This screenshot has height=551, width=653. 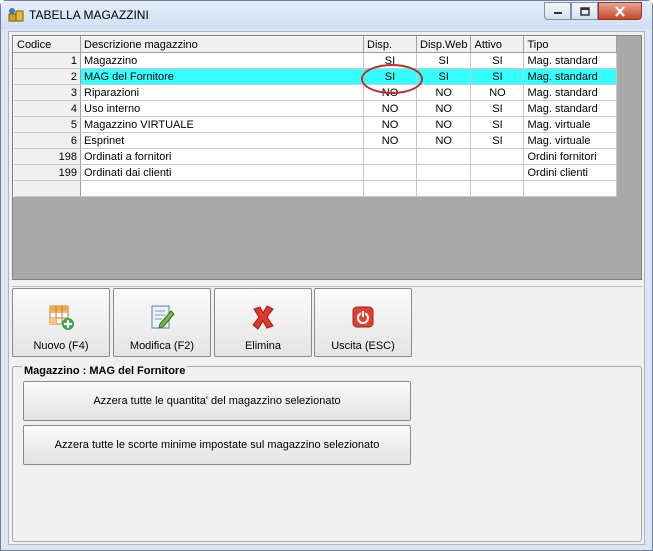 I want to click on minimize-button, so click(x=557, y=11).